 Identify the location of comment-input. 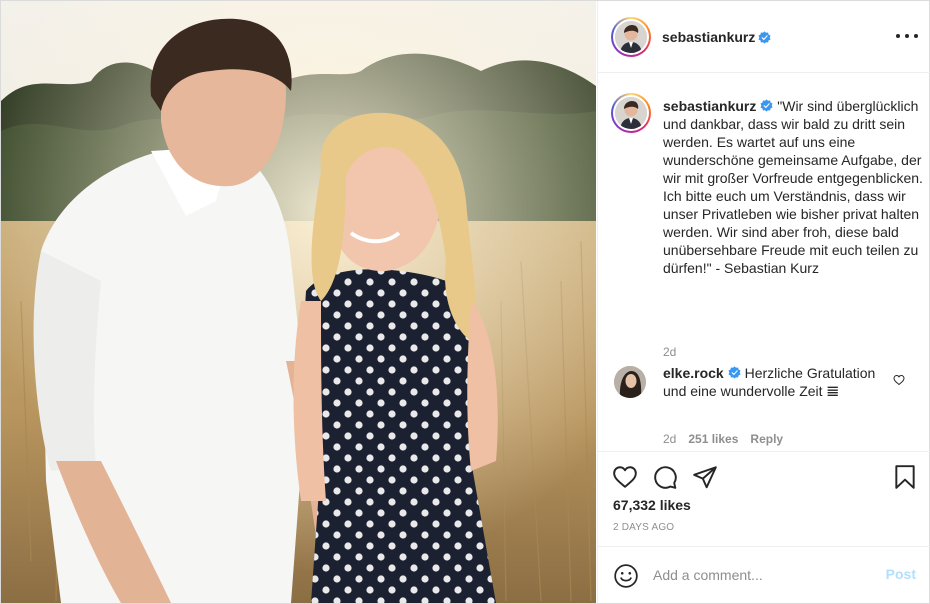
(763, 575).